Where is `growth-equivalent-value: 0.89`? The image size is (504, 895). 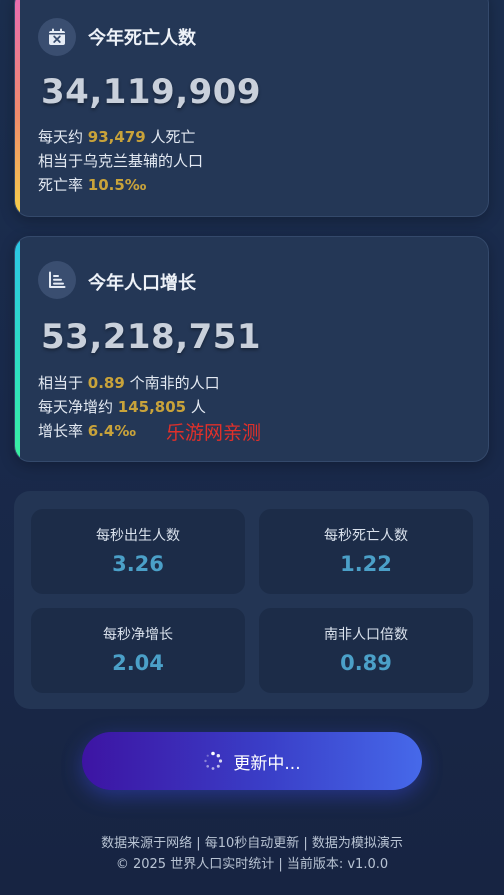
growth-equivalent-value: 0.89 is located at coordinates (106, 383).